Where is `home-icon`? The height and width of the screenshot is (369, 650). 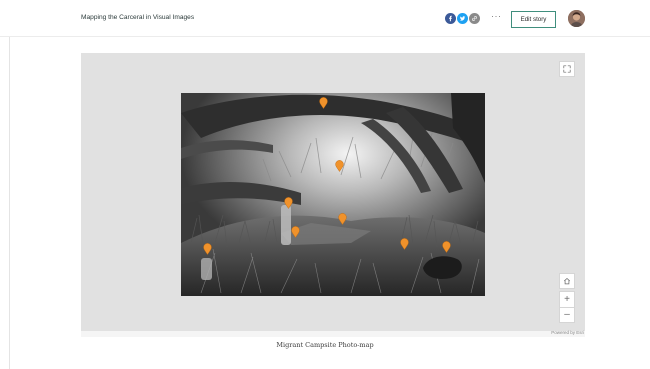 home-icon is located at coordinates (567, 281).